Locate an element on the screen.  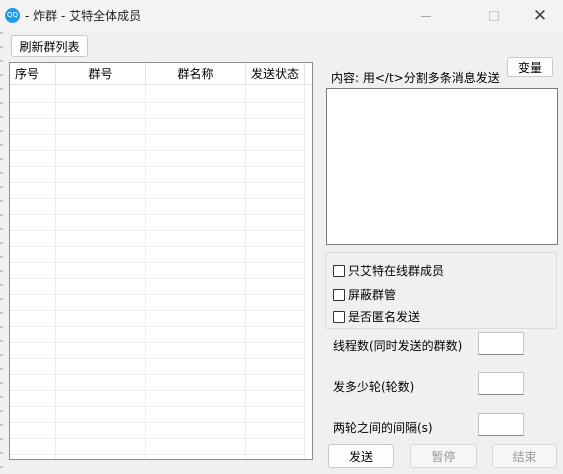
variable-button: 变量 is located at coordinates (530, 67).